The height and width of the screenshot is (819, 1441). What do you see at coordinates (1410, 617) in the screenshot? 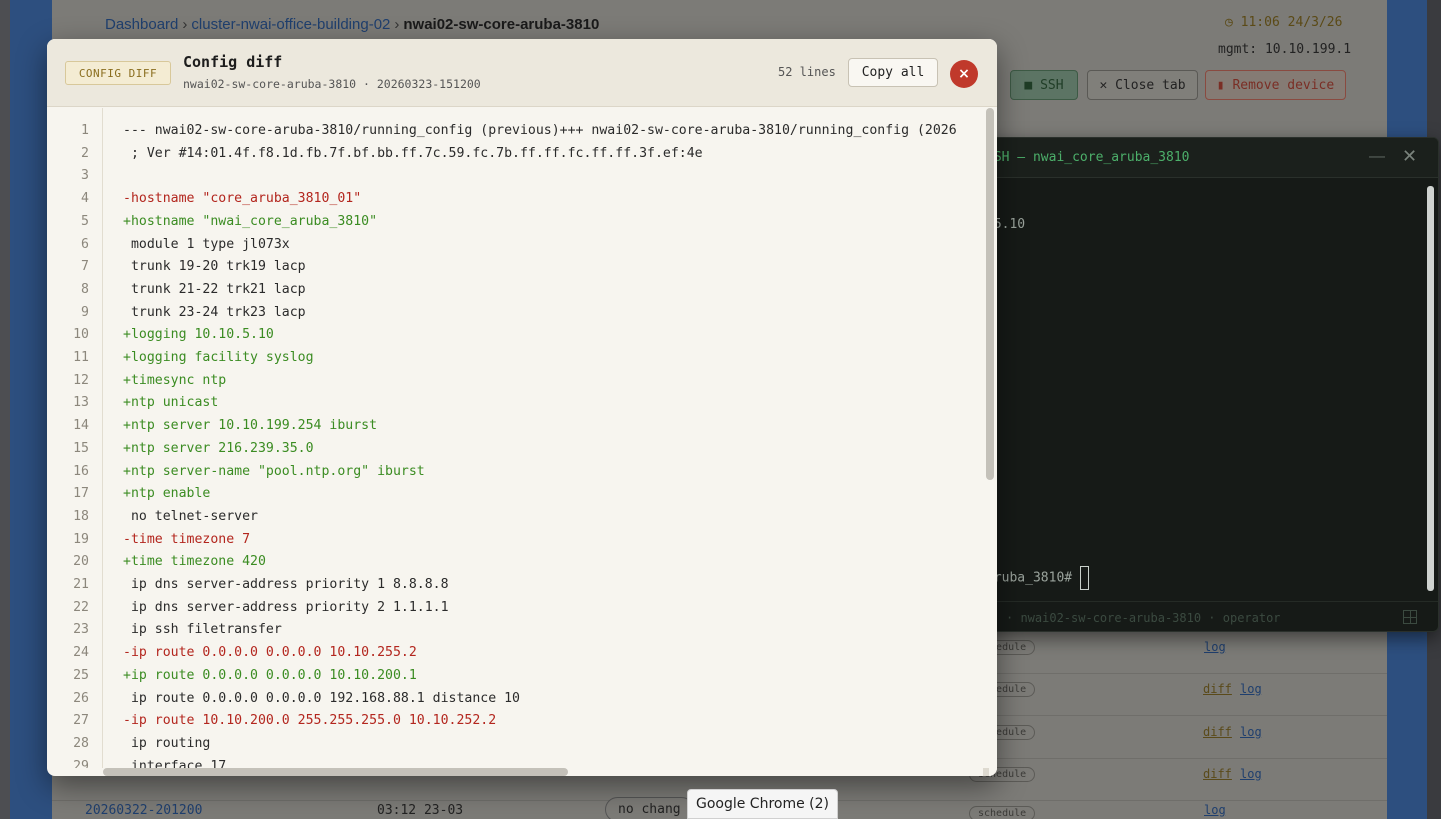
I see `grid-icon` at bounding box center [1410, 617].